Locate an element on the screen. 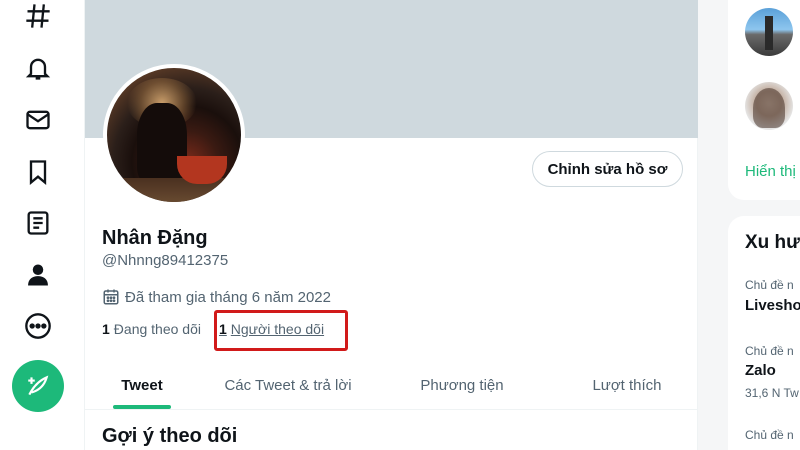 The height and width of the screenshot is (450, 800). suggestions-title: Gợi ý theo dõi is located at coordinates (170, 436).